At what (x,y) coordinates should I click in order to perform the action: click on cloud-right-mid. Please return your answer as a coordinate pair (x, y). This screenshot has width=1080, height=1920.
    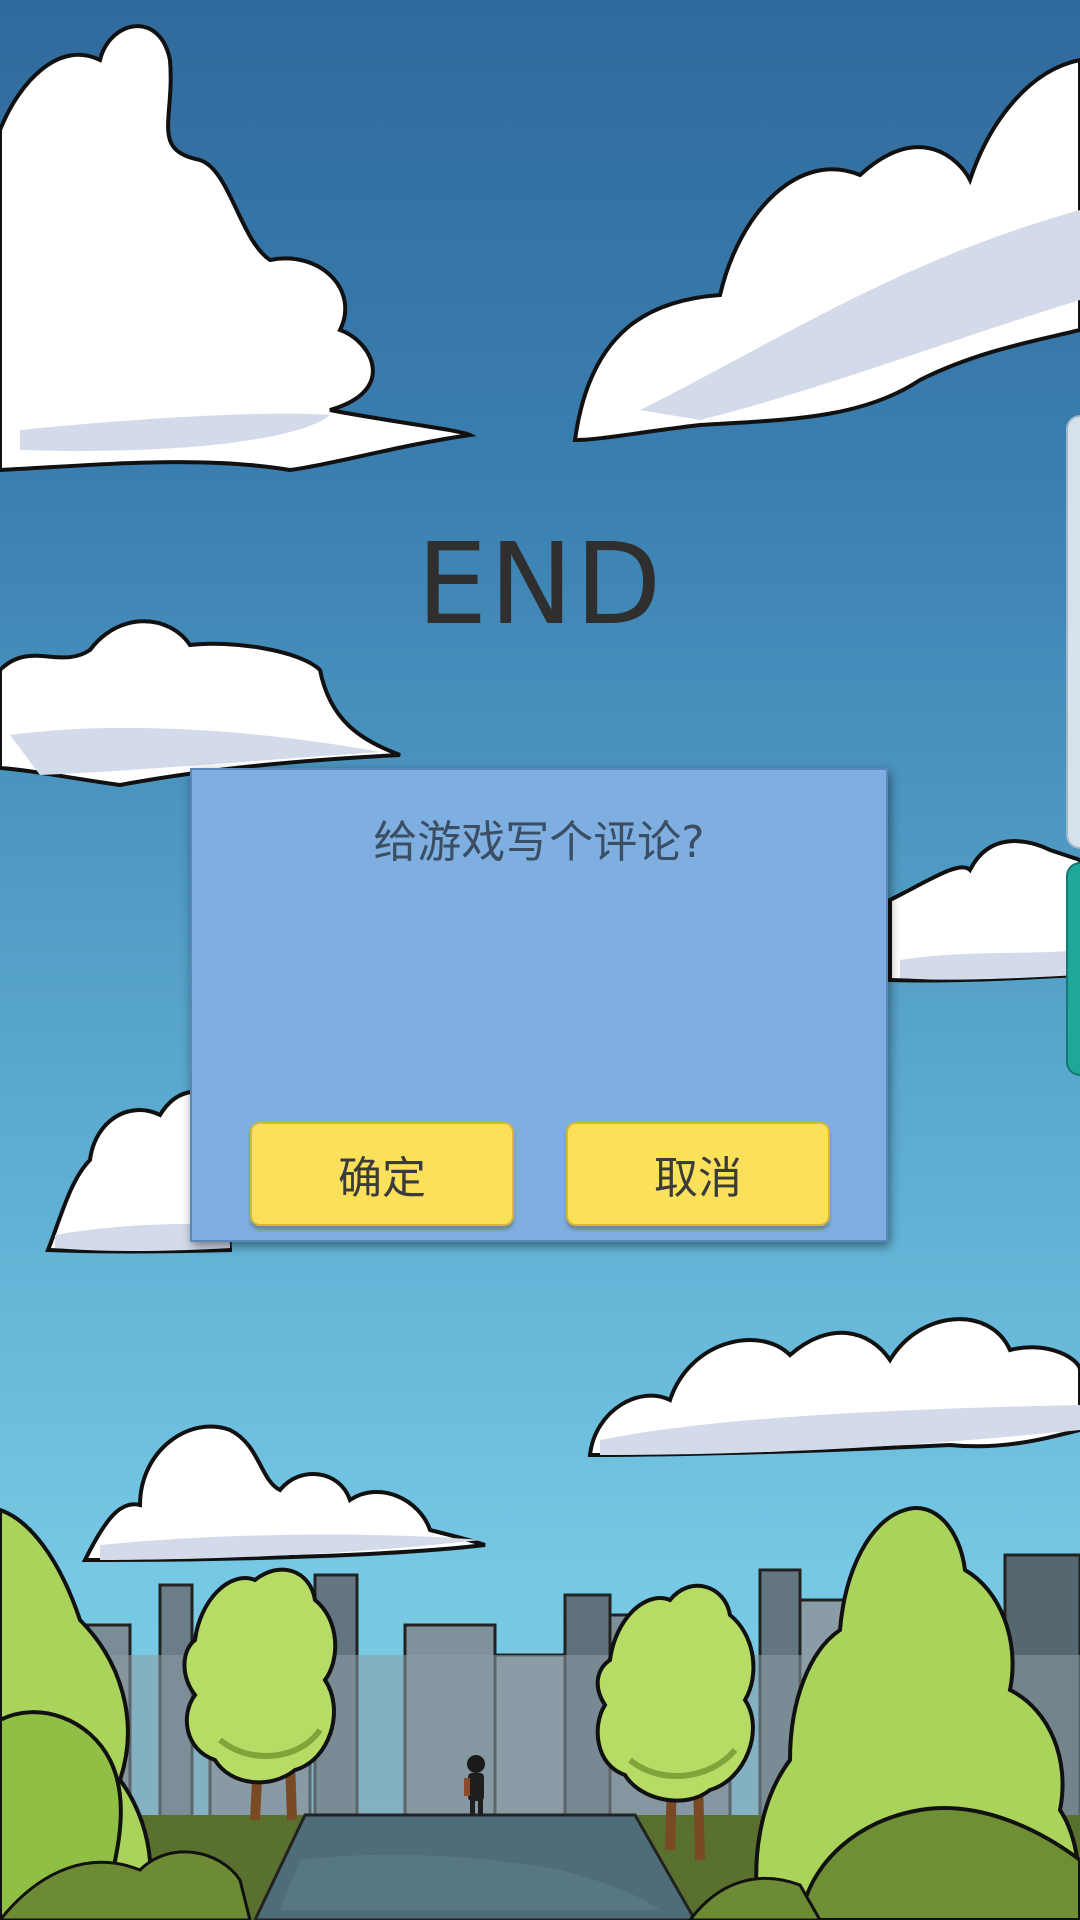
    Looking at the image, I should click on (984, 911).